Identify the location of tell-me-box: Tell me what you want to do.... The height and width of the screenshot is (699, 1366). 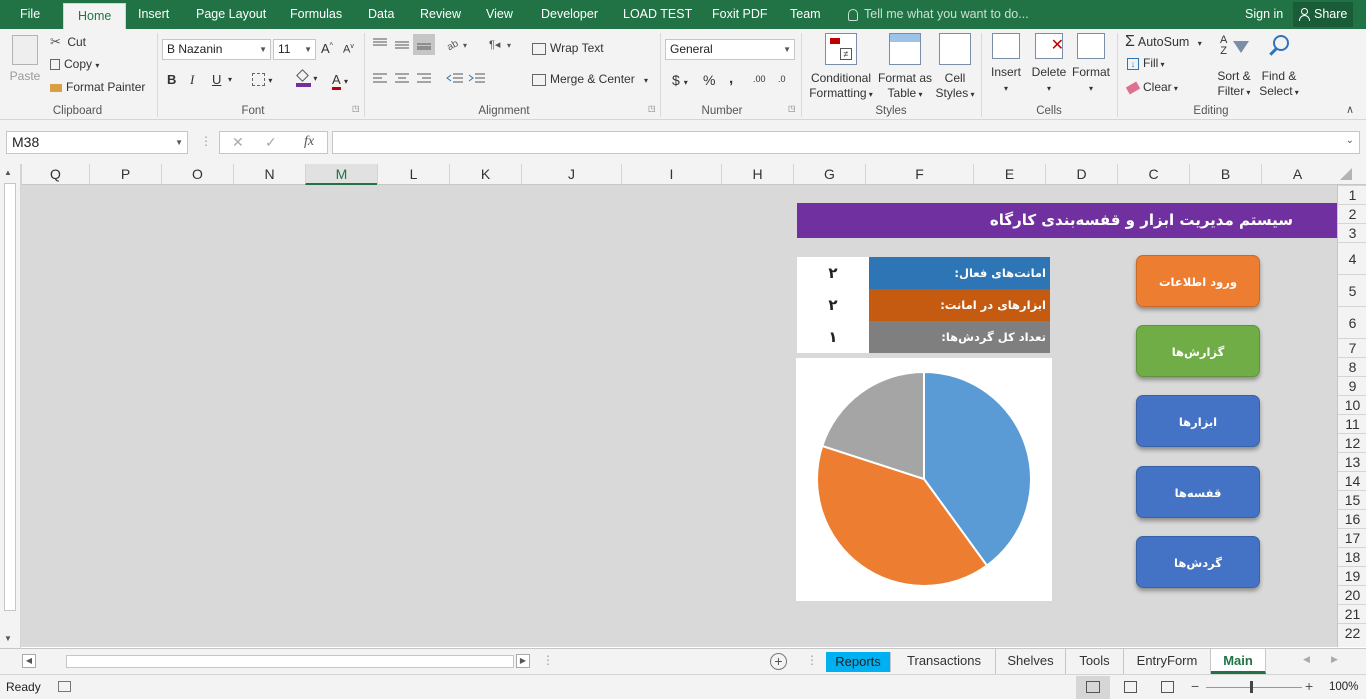
(938, 14).